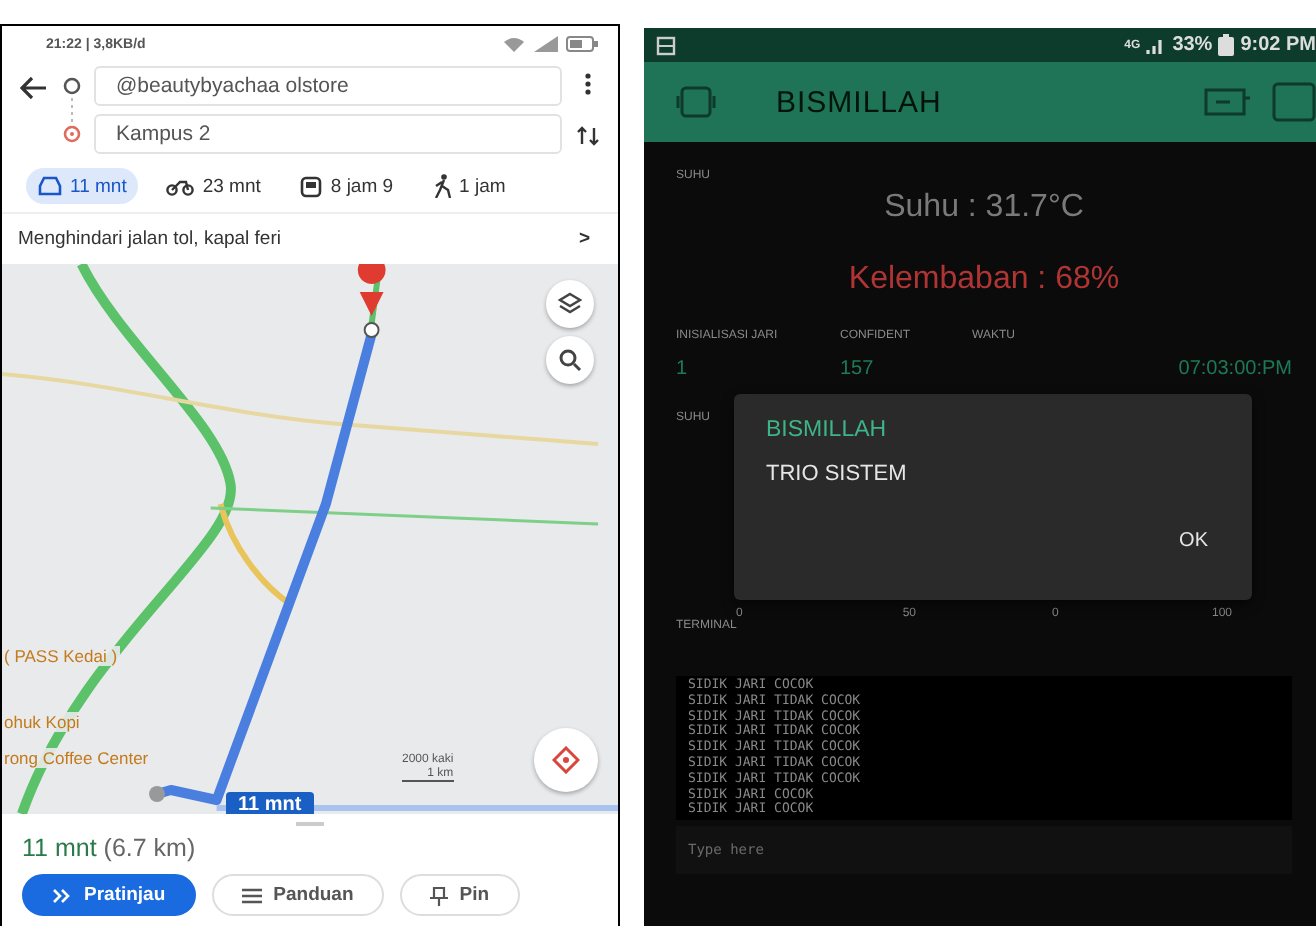 The image size is (1316, 926). I want to click on list-icon, so click(251, 895).